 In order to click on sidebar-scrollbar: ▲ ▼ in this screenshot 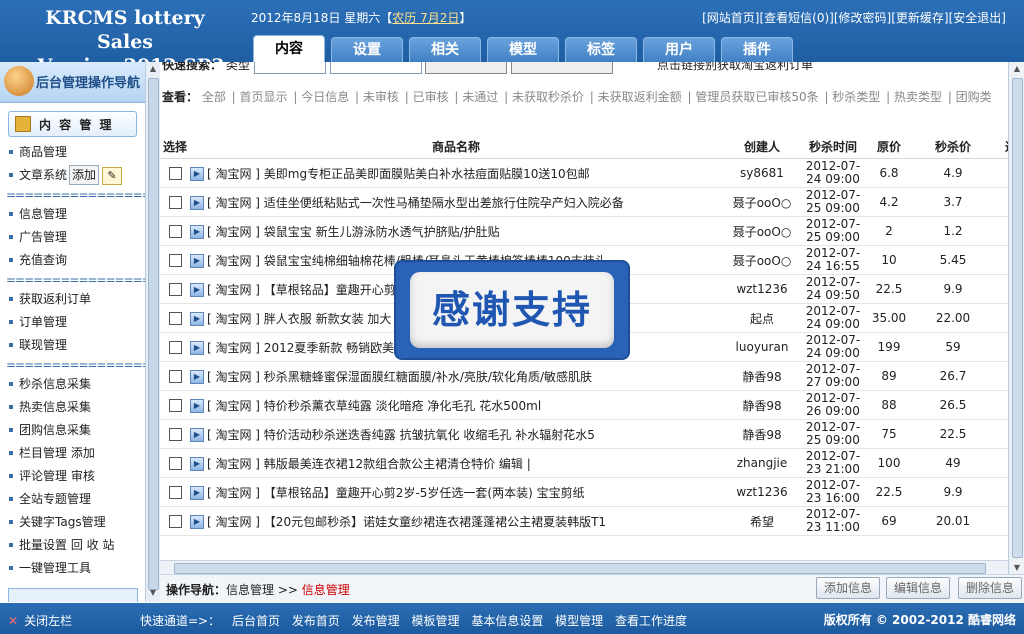, I will do `click(152, 332)`.